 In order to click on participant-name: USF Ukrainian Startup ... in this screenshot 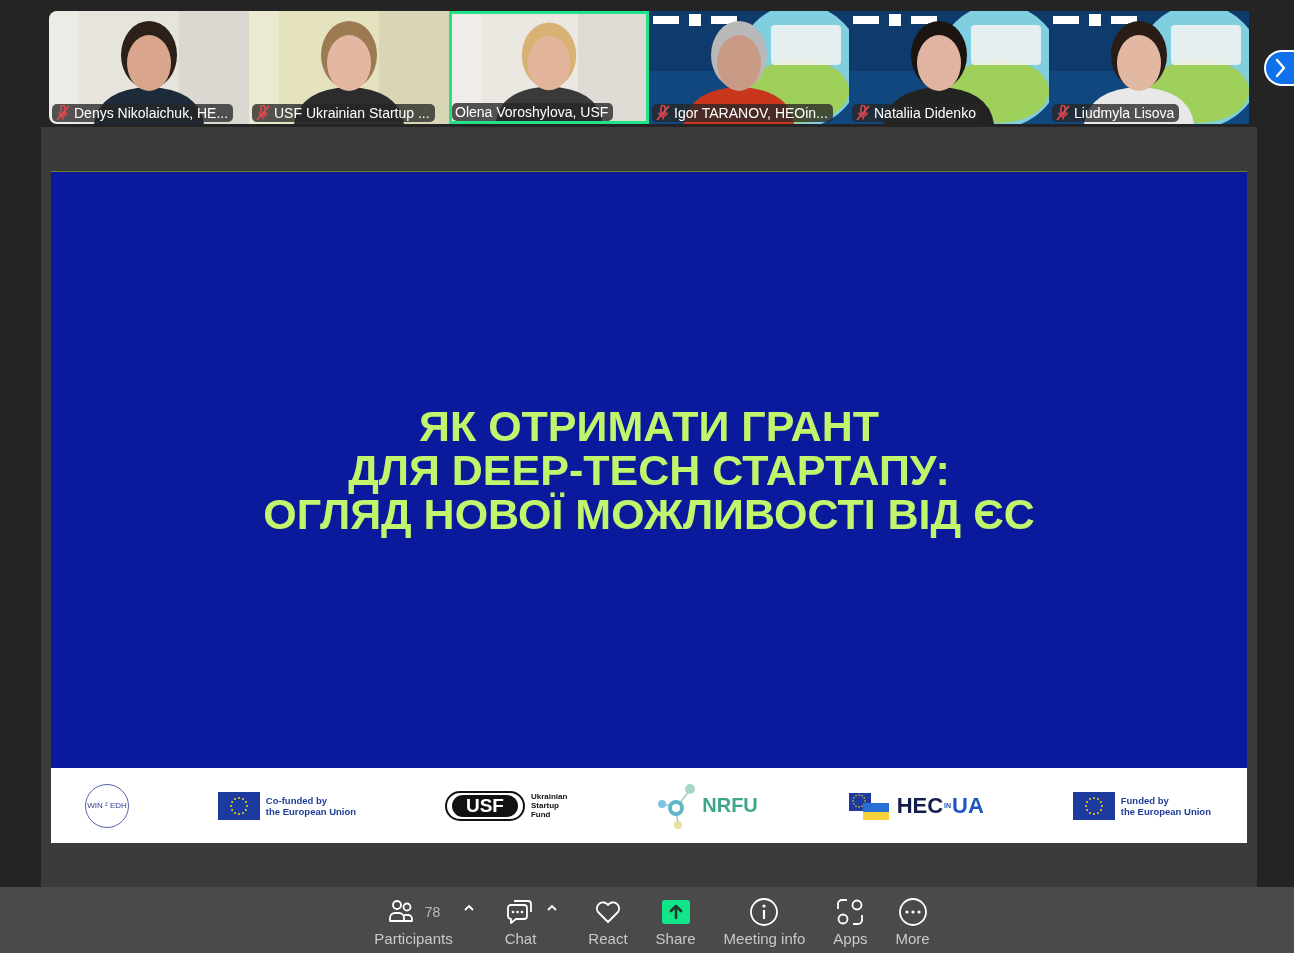, I will do `click(352, 113)`.